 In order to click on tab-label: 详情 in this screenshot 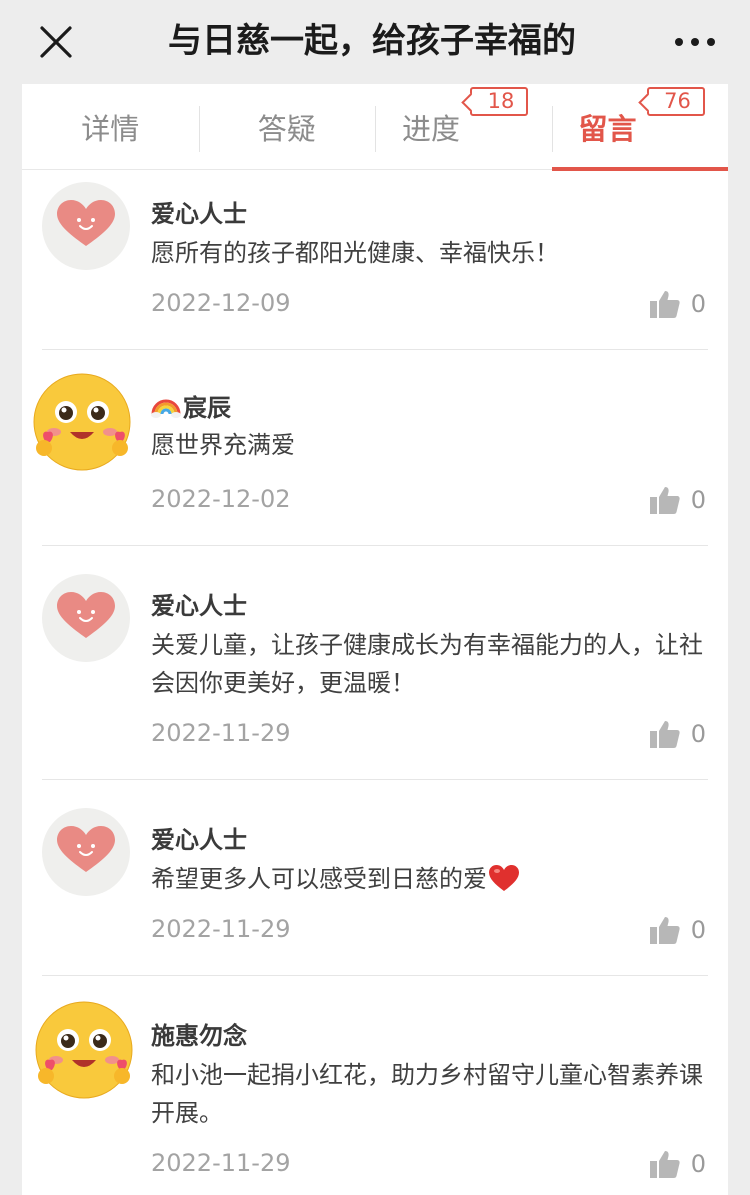, I will do `click(110, 129)`.